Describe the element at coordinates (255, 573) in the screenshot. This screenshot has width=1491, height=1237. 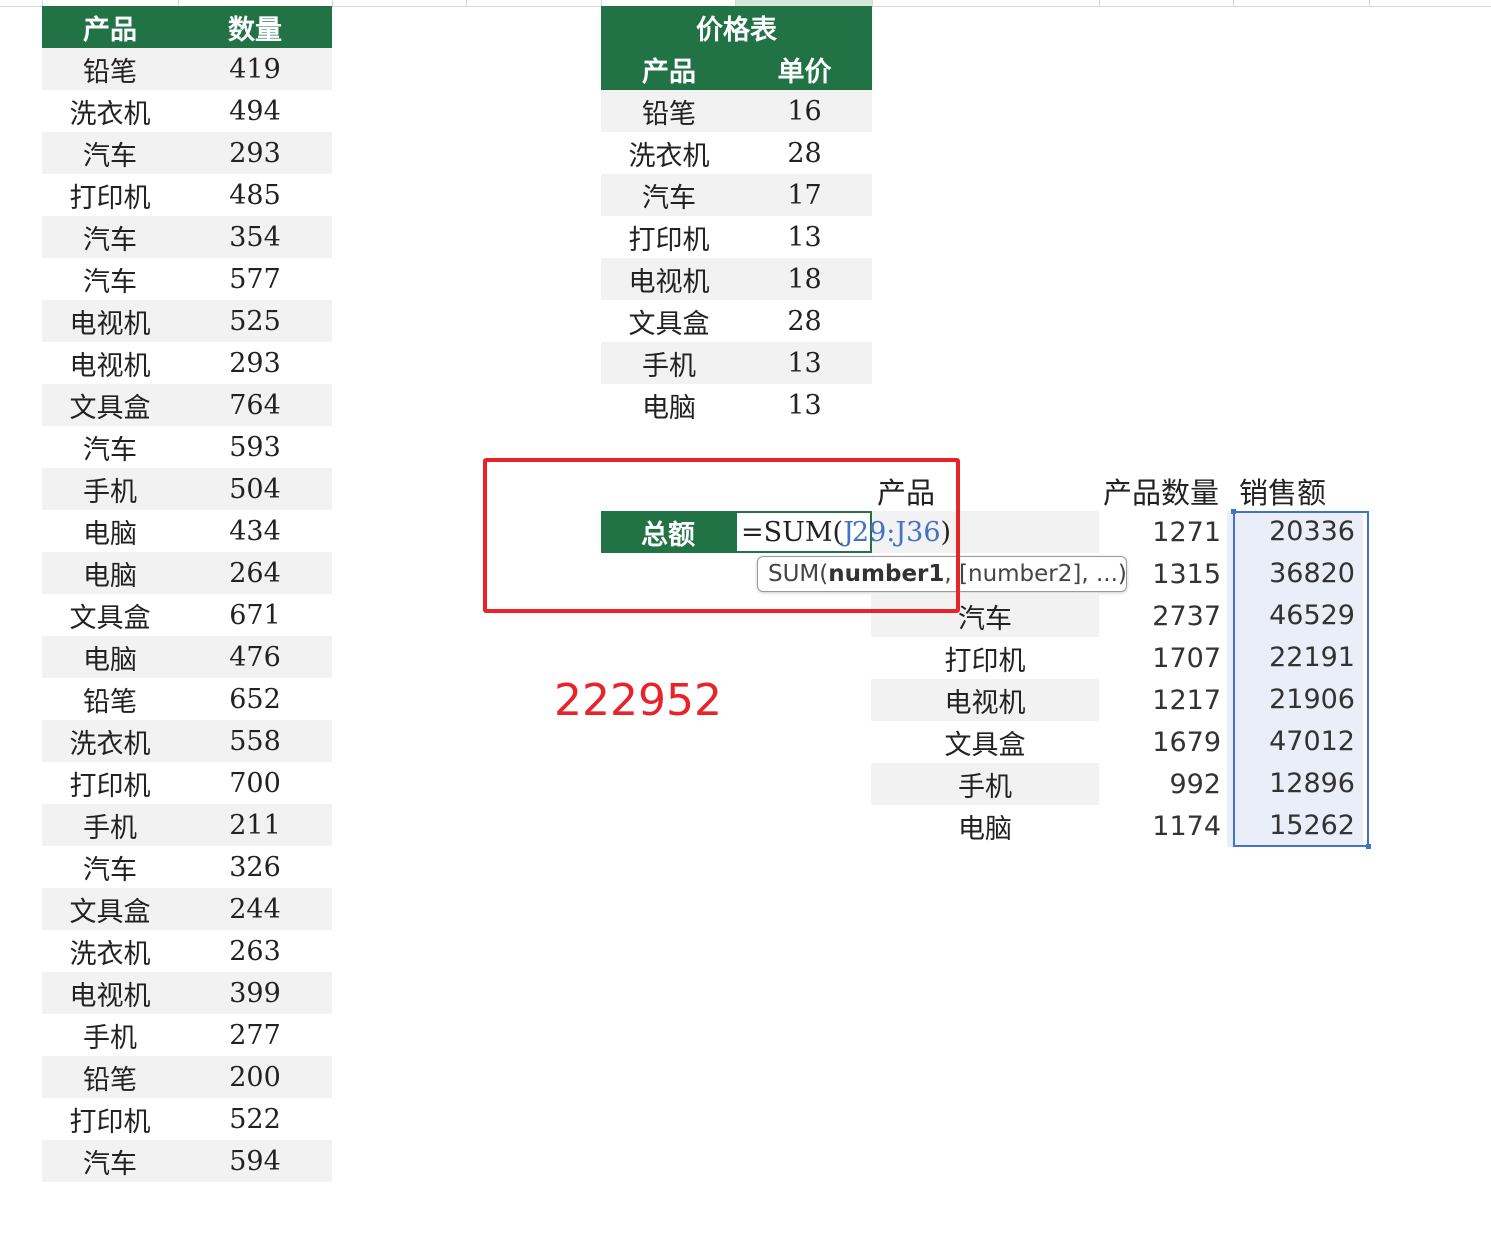
I see `cell-quantity: 264` at that location.